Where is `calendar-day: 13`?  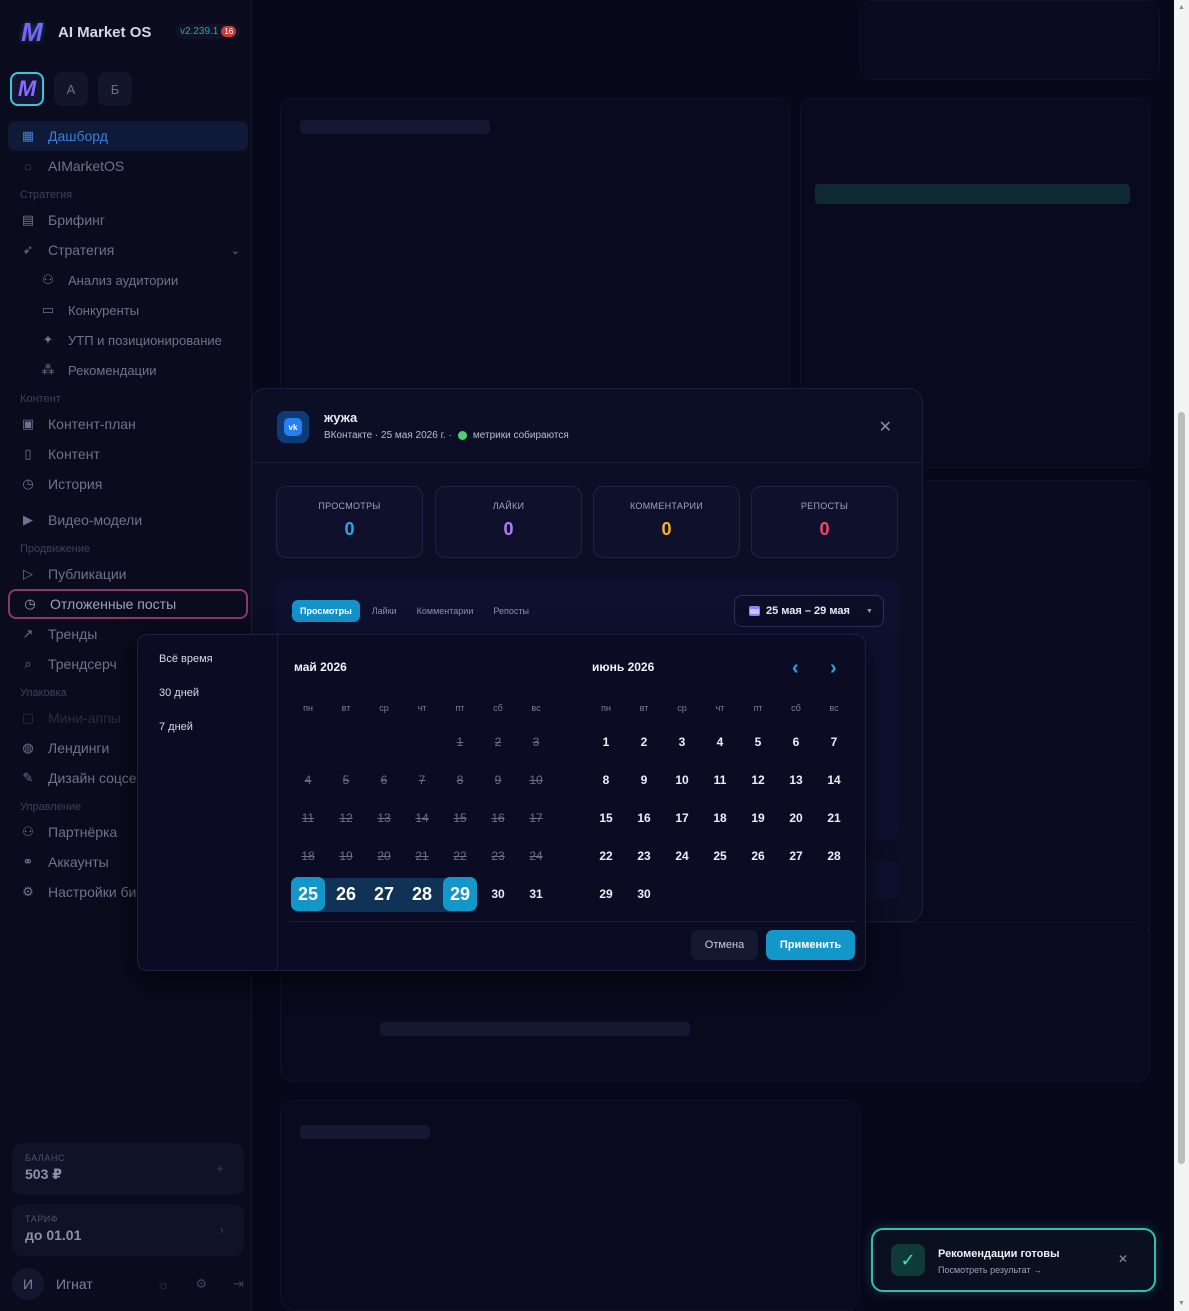 calendar-day: 13 is located at coordinates (796, 780).